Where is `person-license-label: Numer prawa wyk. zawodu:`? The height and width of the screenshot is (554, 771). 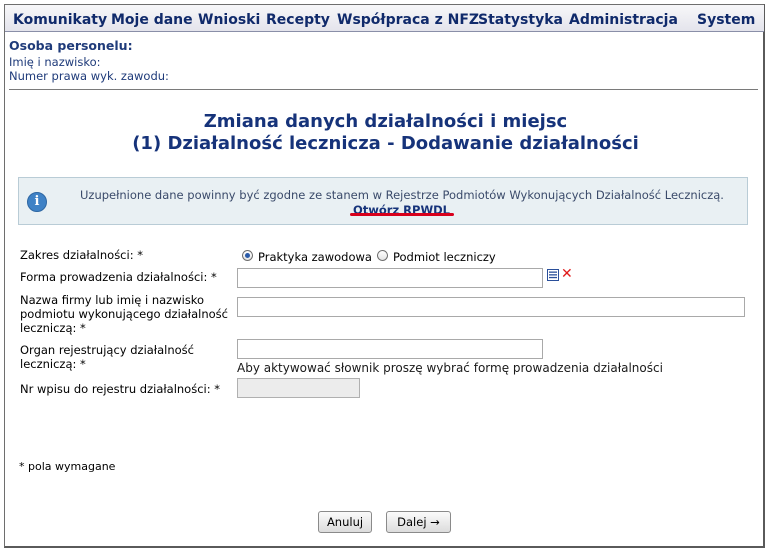 person-license-label: Numer prawa wyk. zawodu: is located at coordinates (89, 76).